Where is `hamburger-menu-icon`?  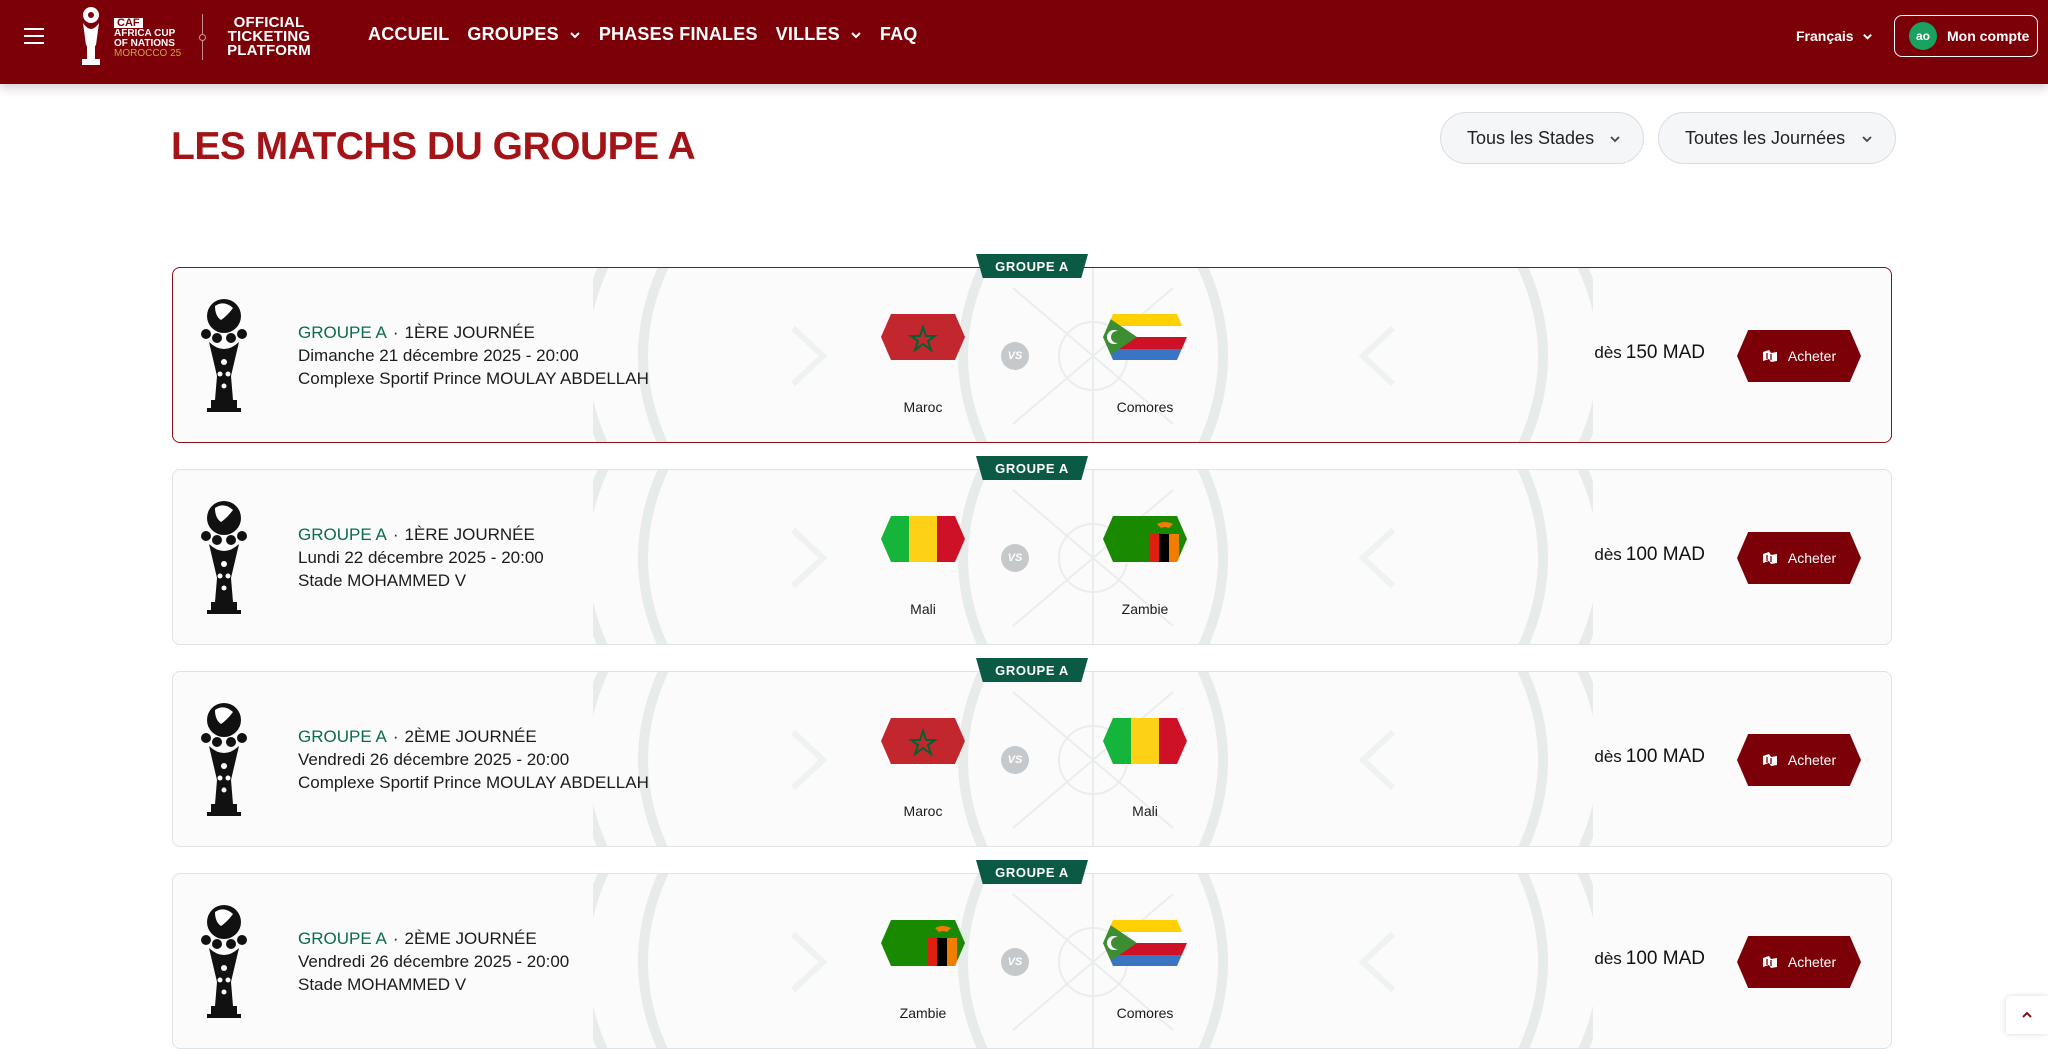
hamburger-menu-icon is located at coordinates (34, 36).